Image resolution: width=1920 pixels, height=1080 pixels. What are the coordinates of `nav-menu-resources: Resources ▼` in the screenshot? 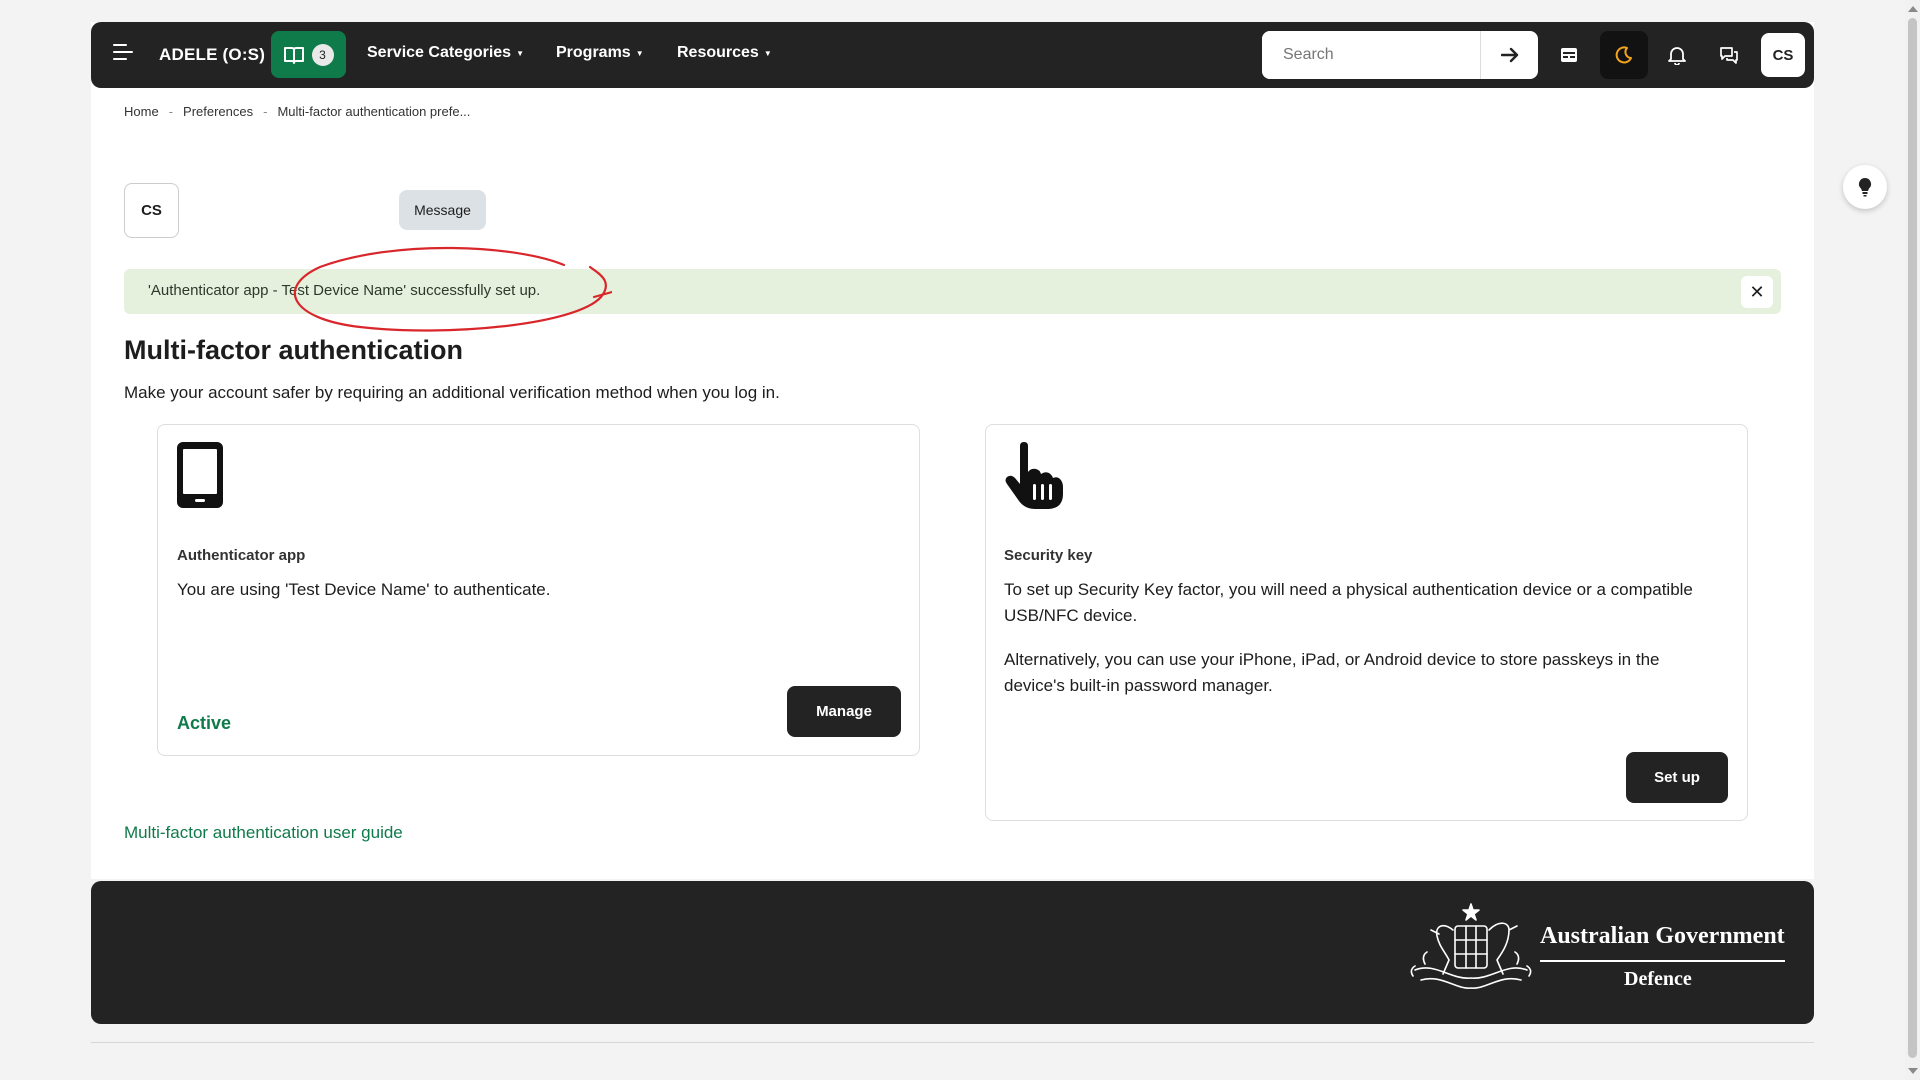 It's located at (724, 53).